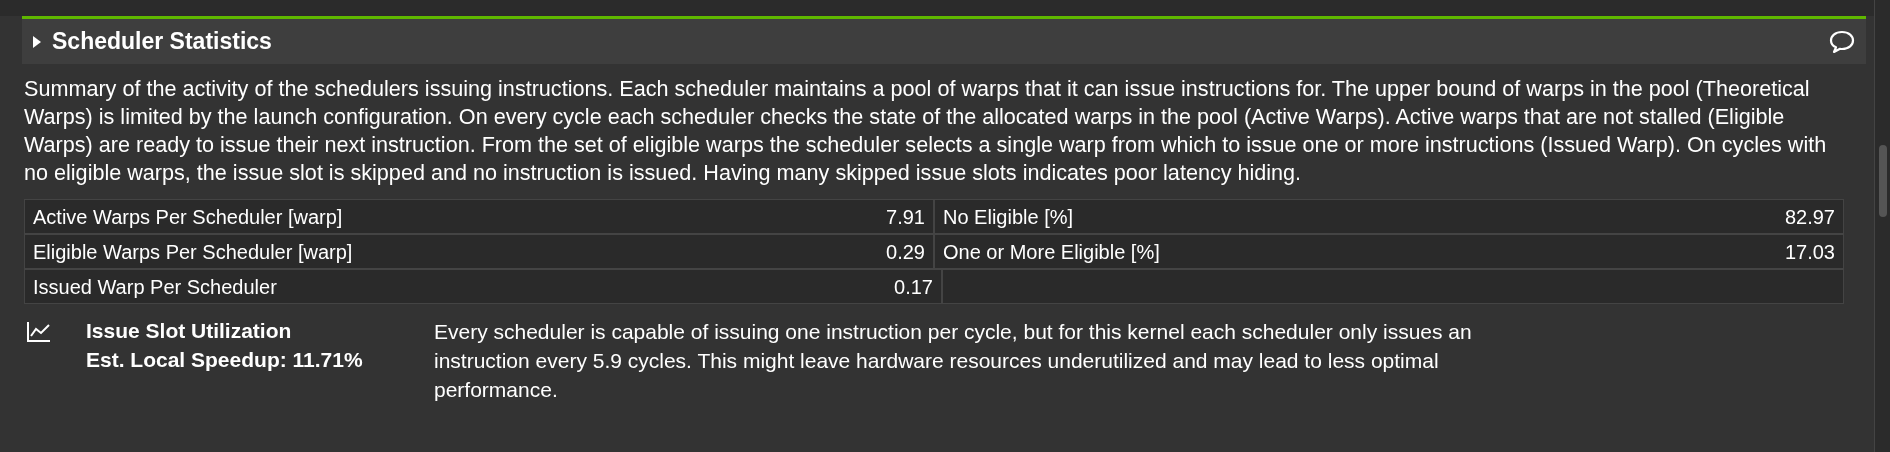 The image size is (1890, 452). Describe the element at coordinates (1842, 41) in the screenshot. I see `comment-icon` at that location.